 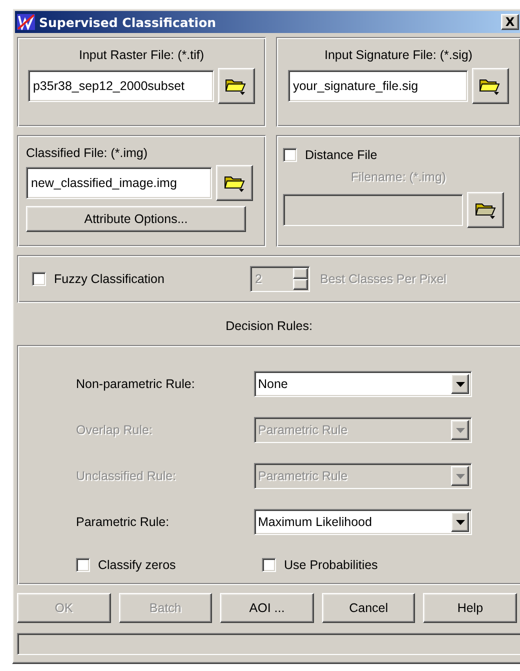 I want to click on checkbox-label: Distance File, so click(x=341, y=155).